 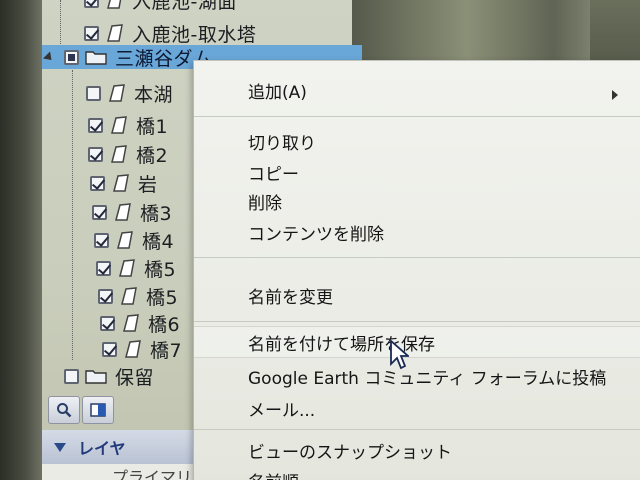 I want to click on tree-item-label: 橋2, so click(x=152, y=155).